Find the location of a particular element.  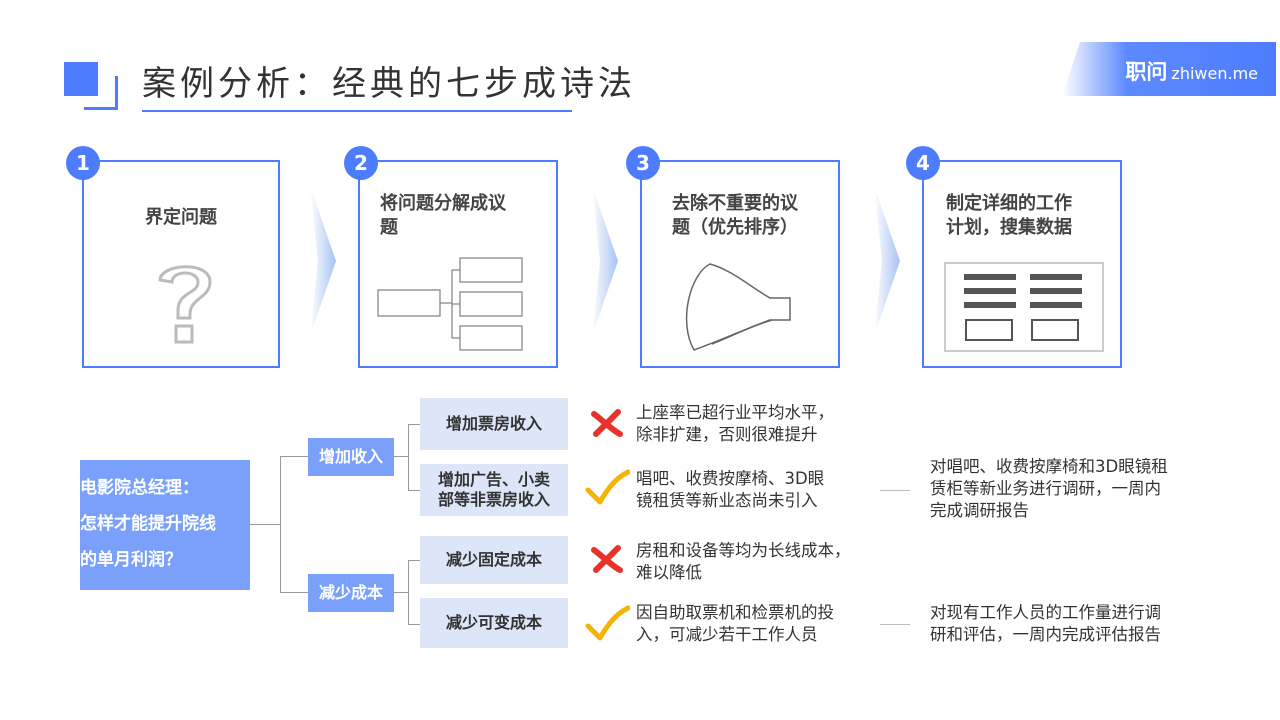

funnel-icon is located at coordinates (738, 307).